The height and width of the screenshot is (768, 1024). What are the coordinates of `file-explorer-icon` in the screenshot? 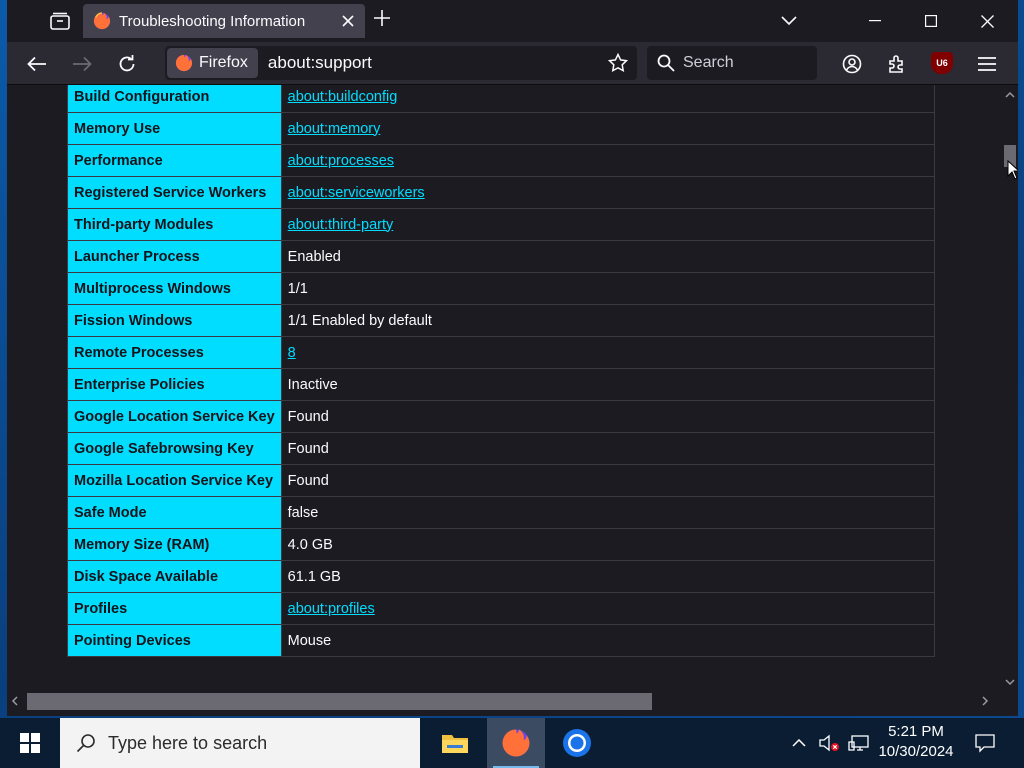 It's located at (455, 743).